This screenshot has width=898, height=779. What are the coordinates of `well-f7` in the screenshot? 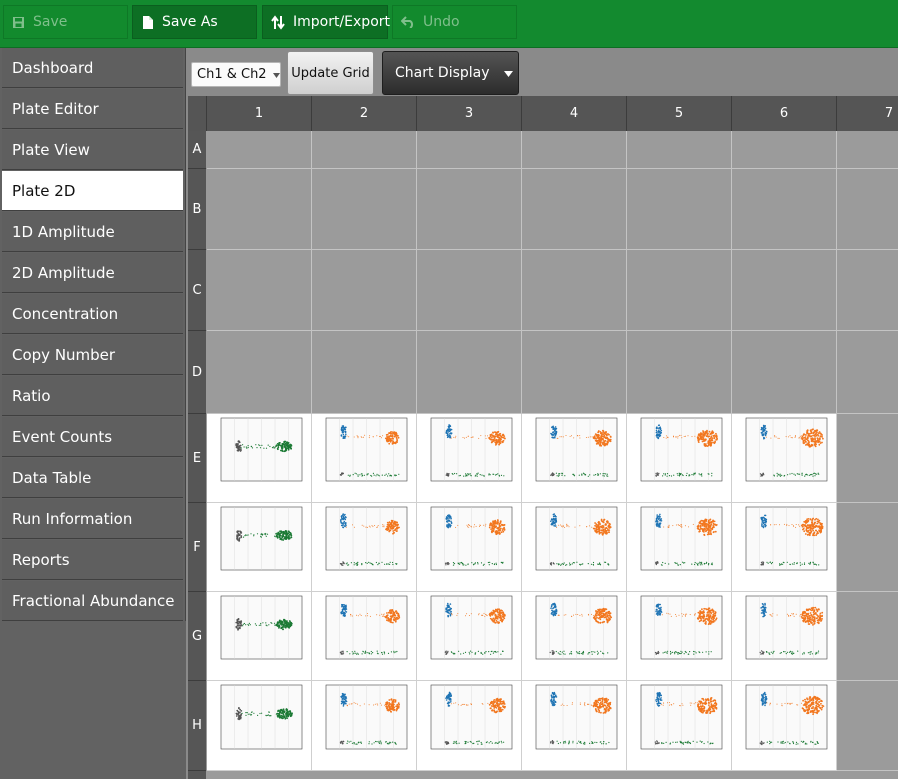 It's located at (867, 547).